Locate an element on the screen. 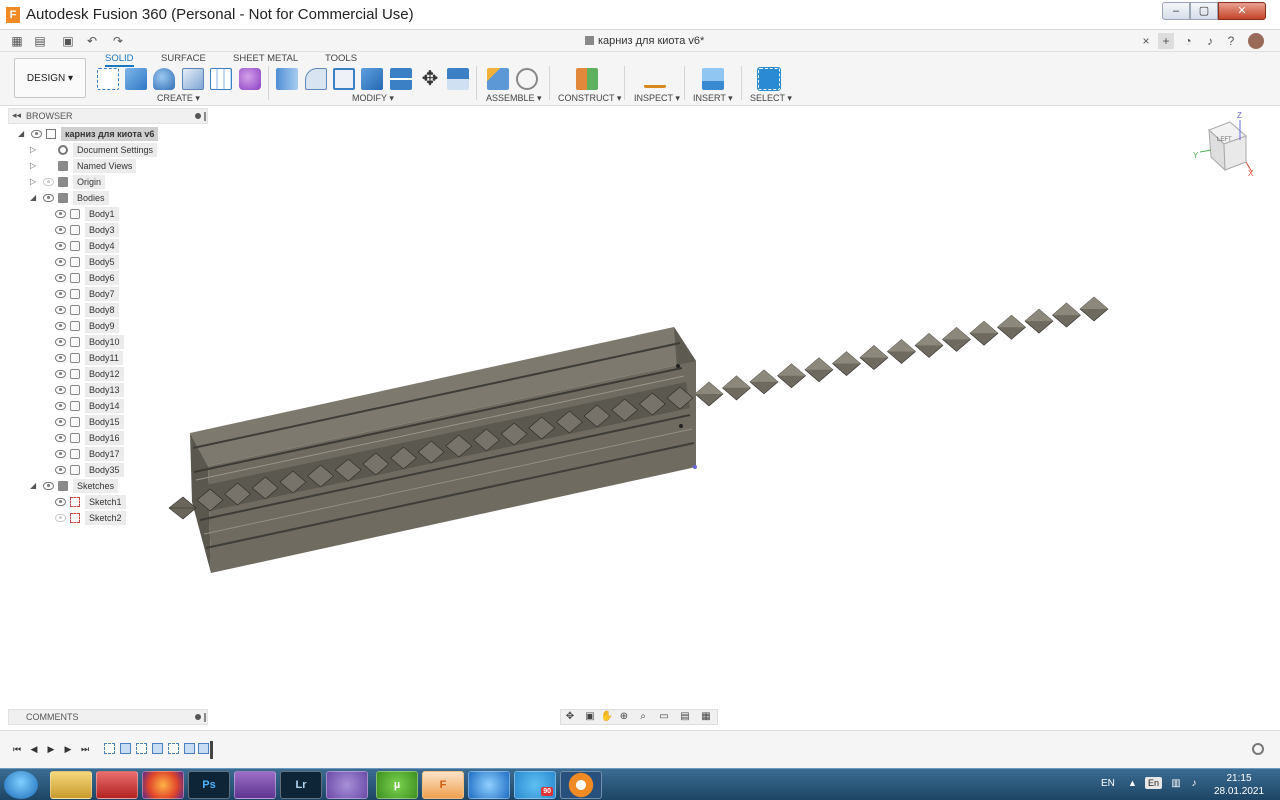 This screenshot has height=800, width=1280. blender-taskbar-icon is located at coordinates (581, 785).